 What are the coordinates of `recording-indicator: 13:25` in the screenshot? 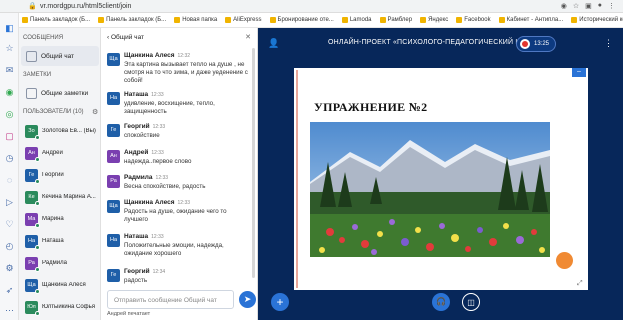 It's located at (536, 44).